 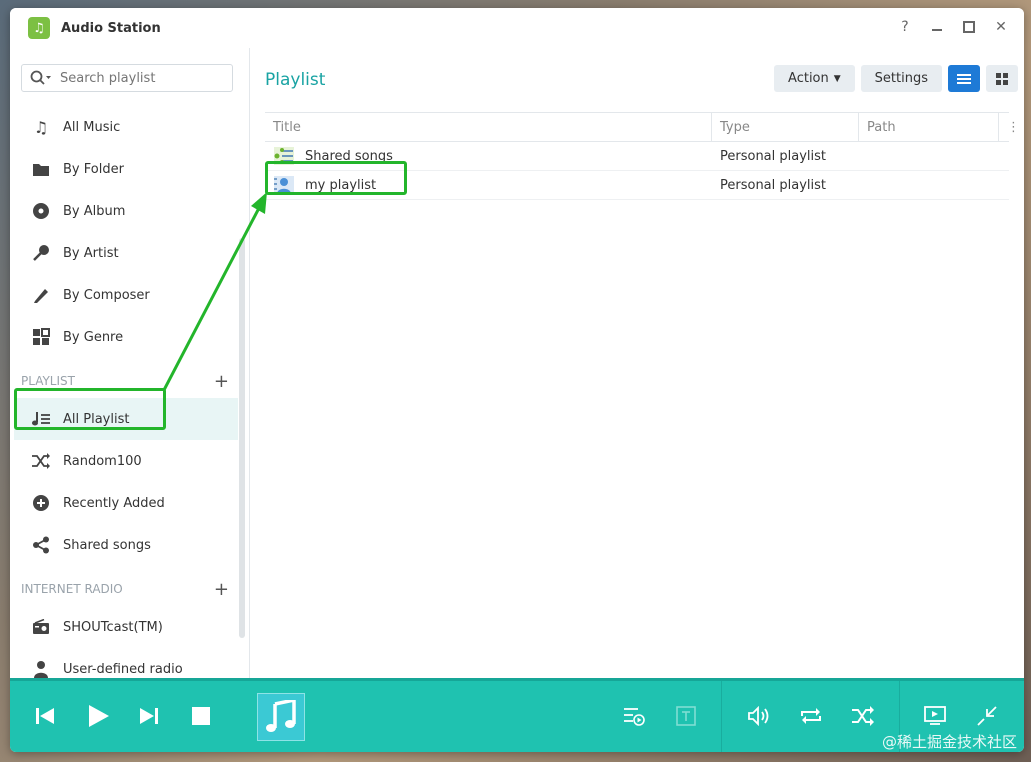 I want to click on output-device-button, so click(x=935, y=716).